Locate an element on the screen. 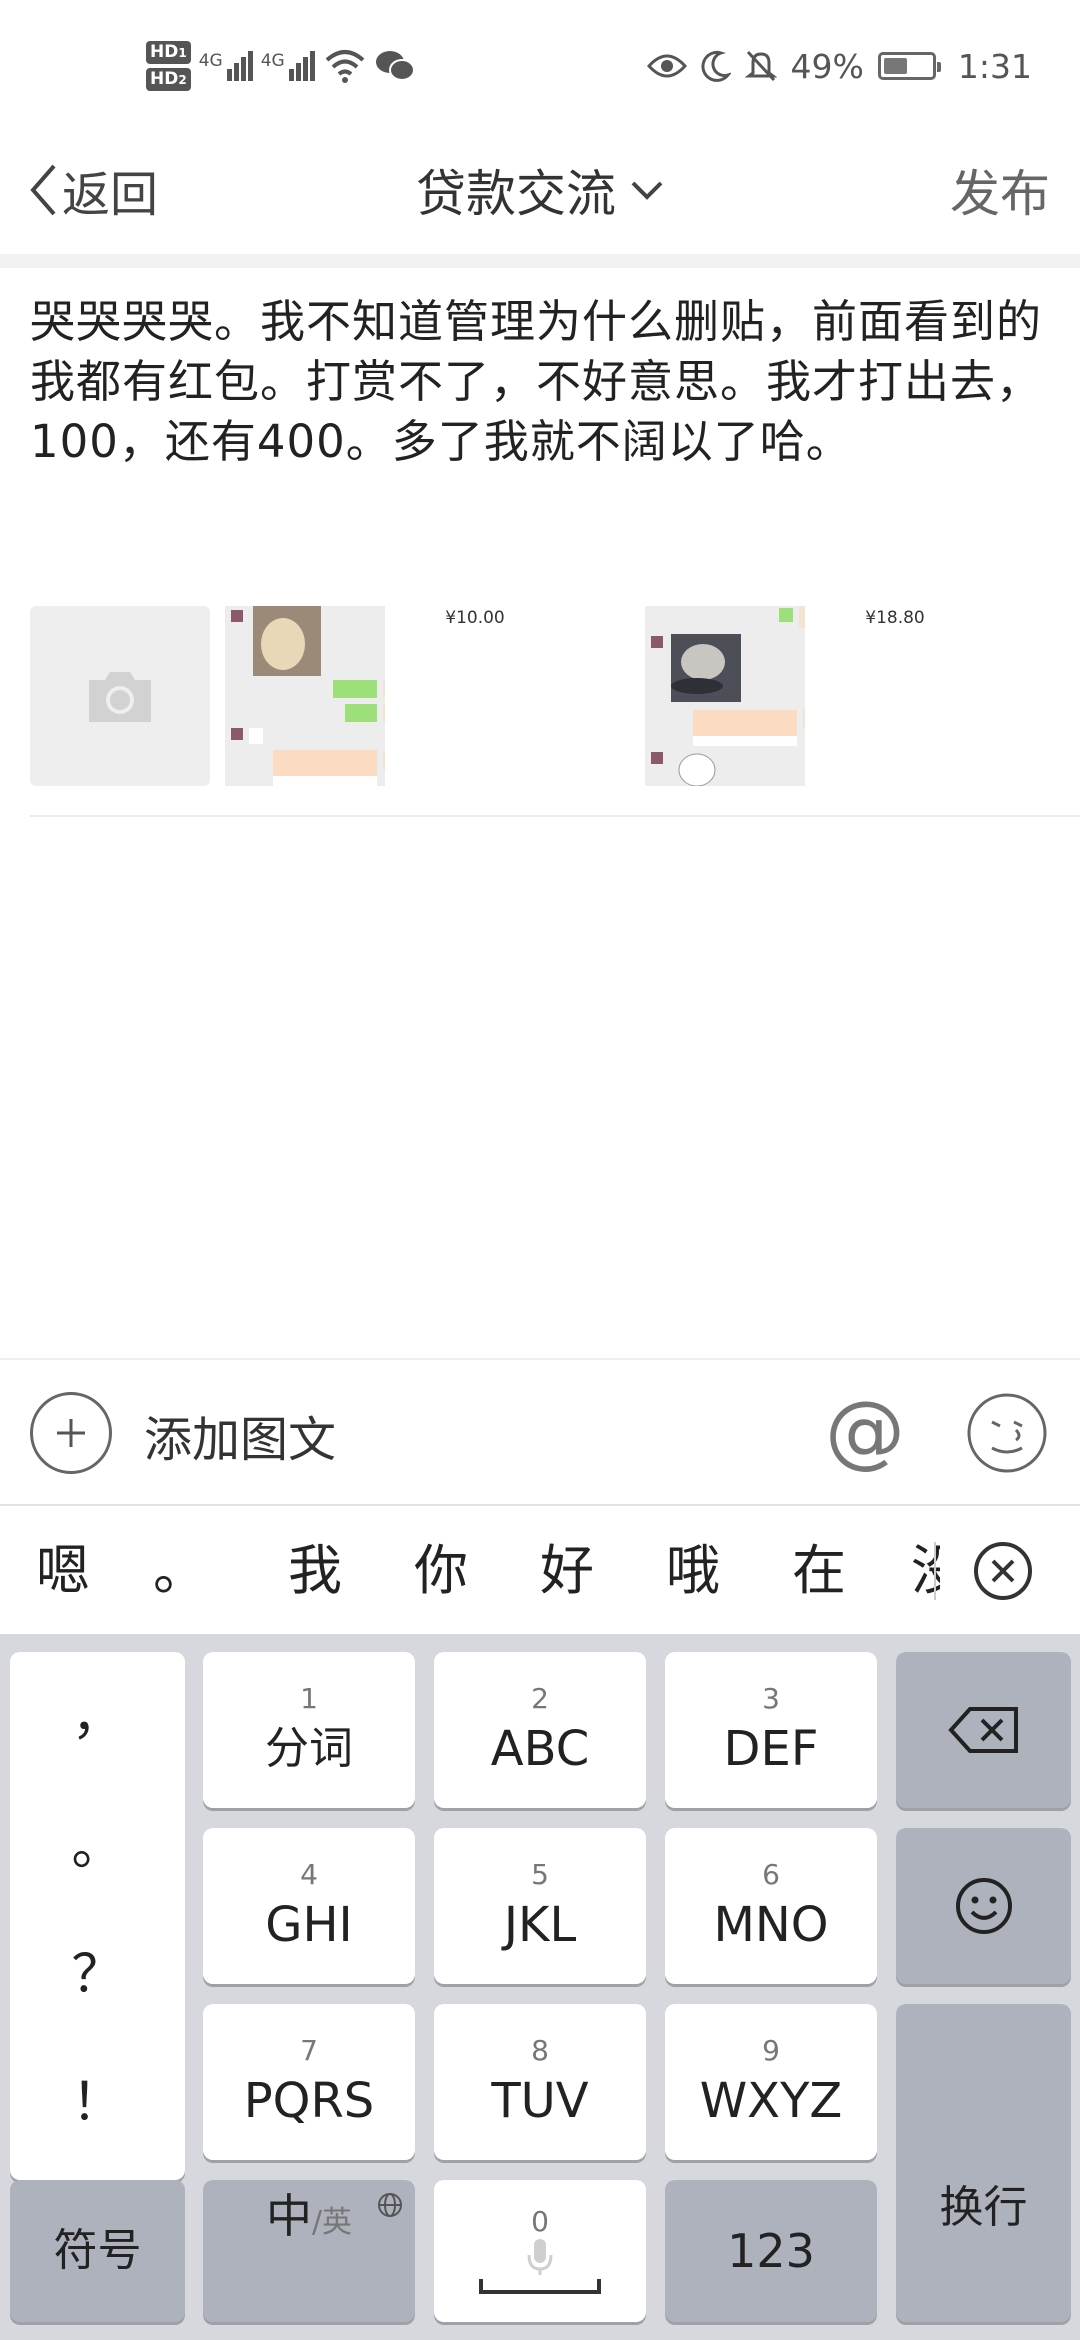  symbols-label: 符号 is located at coordinates (97, 2250).